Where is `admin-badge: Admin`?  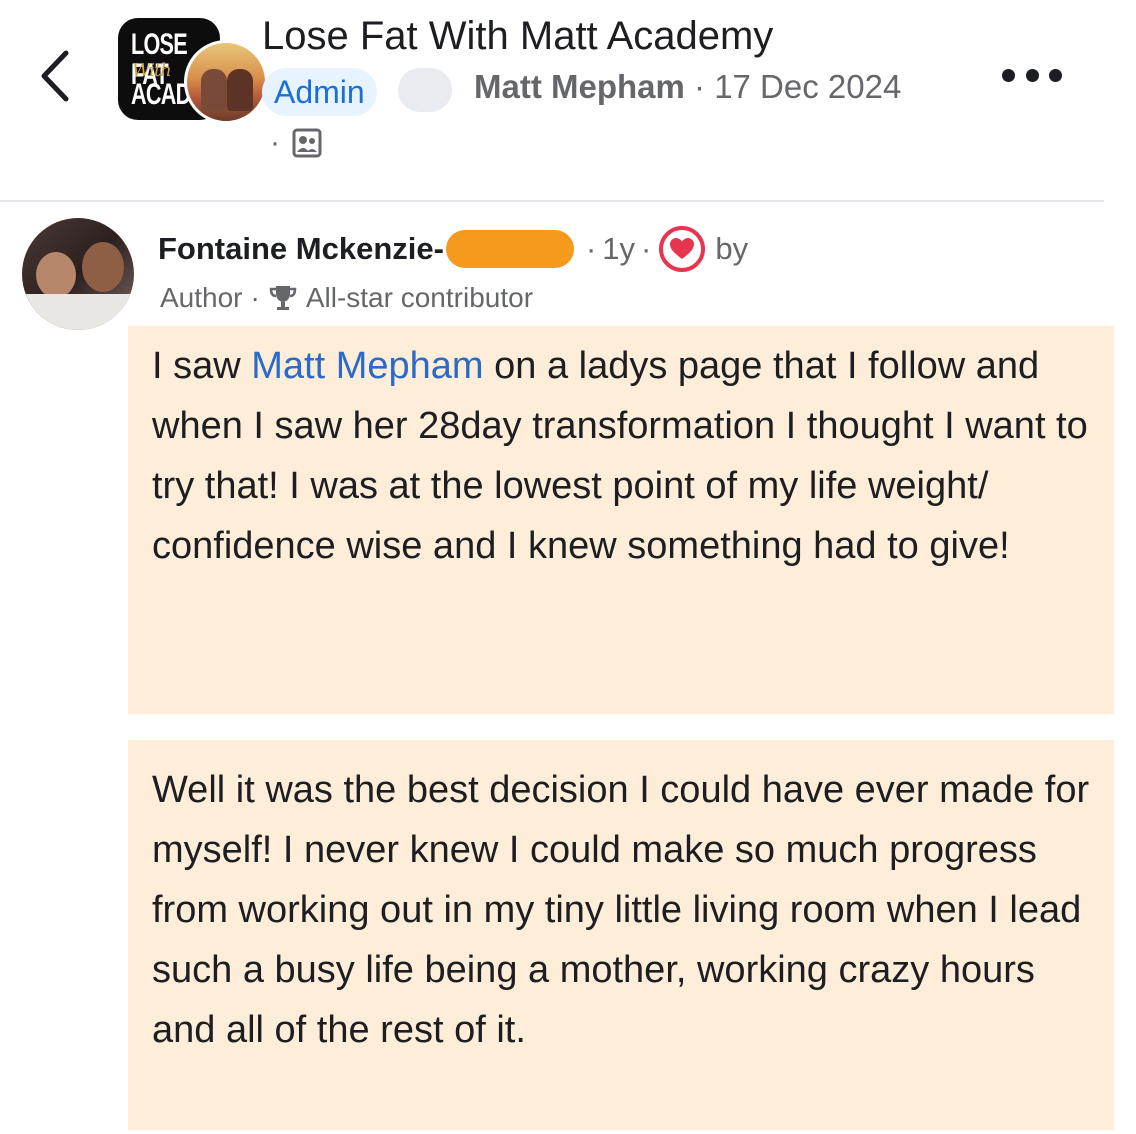
admin-badge: Admin is located at coordinates (319, 92).